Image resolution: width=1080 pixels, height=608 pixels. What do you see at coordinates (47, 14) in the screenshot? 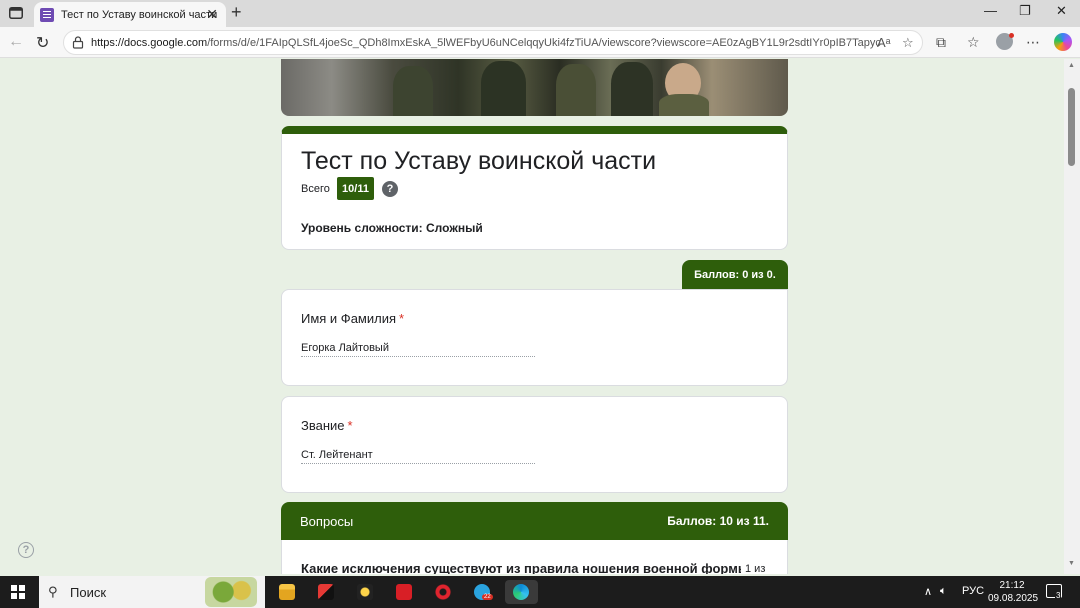
I see `google-forms-icon` at bounding box center [47, 14].